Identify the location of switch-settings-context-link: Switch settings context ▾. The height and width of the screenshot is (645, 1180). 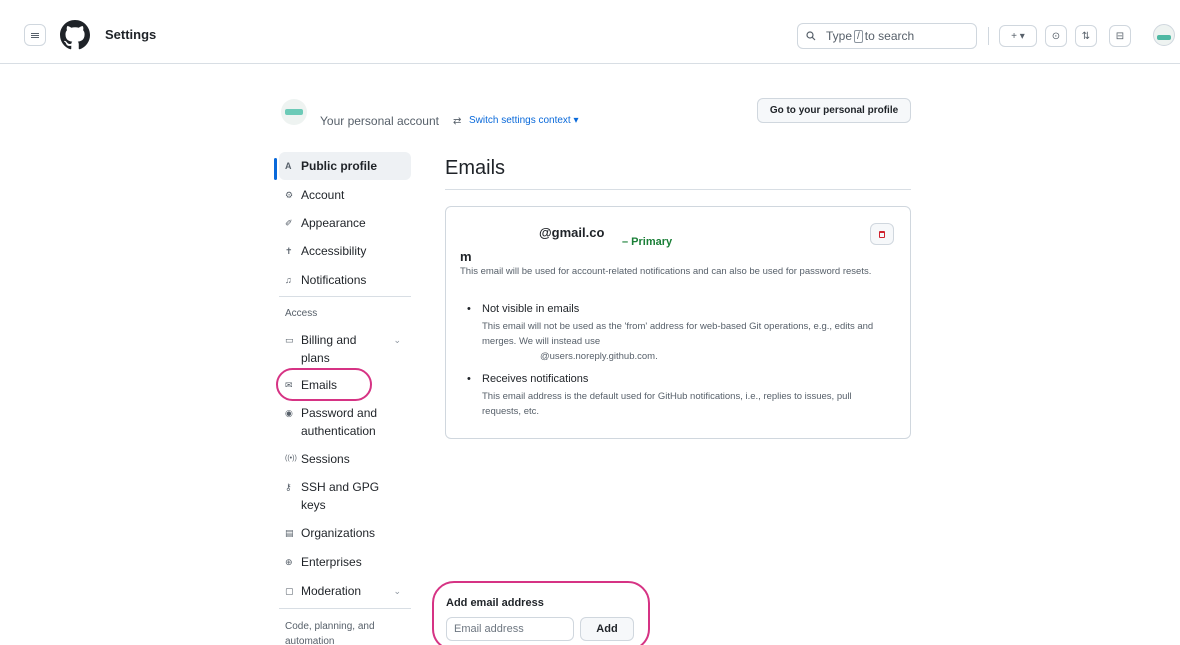
(524, 120).